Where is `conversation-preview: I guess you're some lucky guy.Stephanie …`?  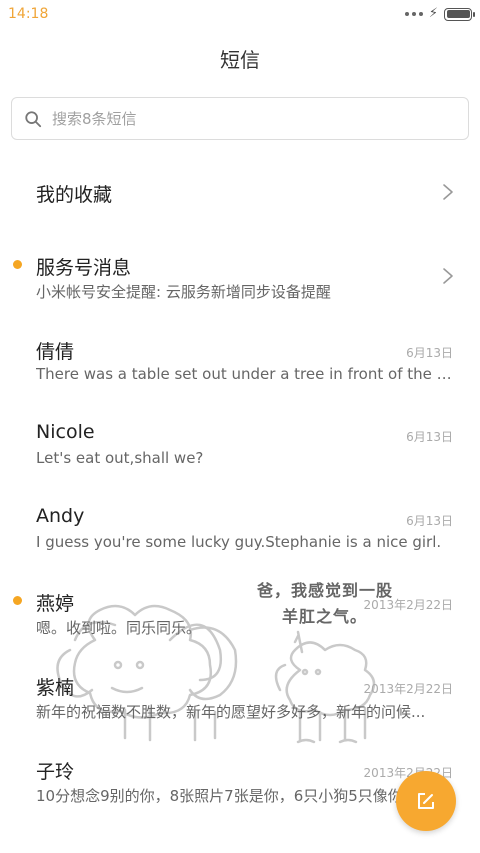 conversation-preview: I guess you're some lucky guy.Stephanie … is located at coordinates (239, 542).